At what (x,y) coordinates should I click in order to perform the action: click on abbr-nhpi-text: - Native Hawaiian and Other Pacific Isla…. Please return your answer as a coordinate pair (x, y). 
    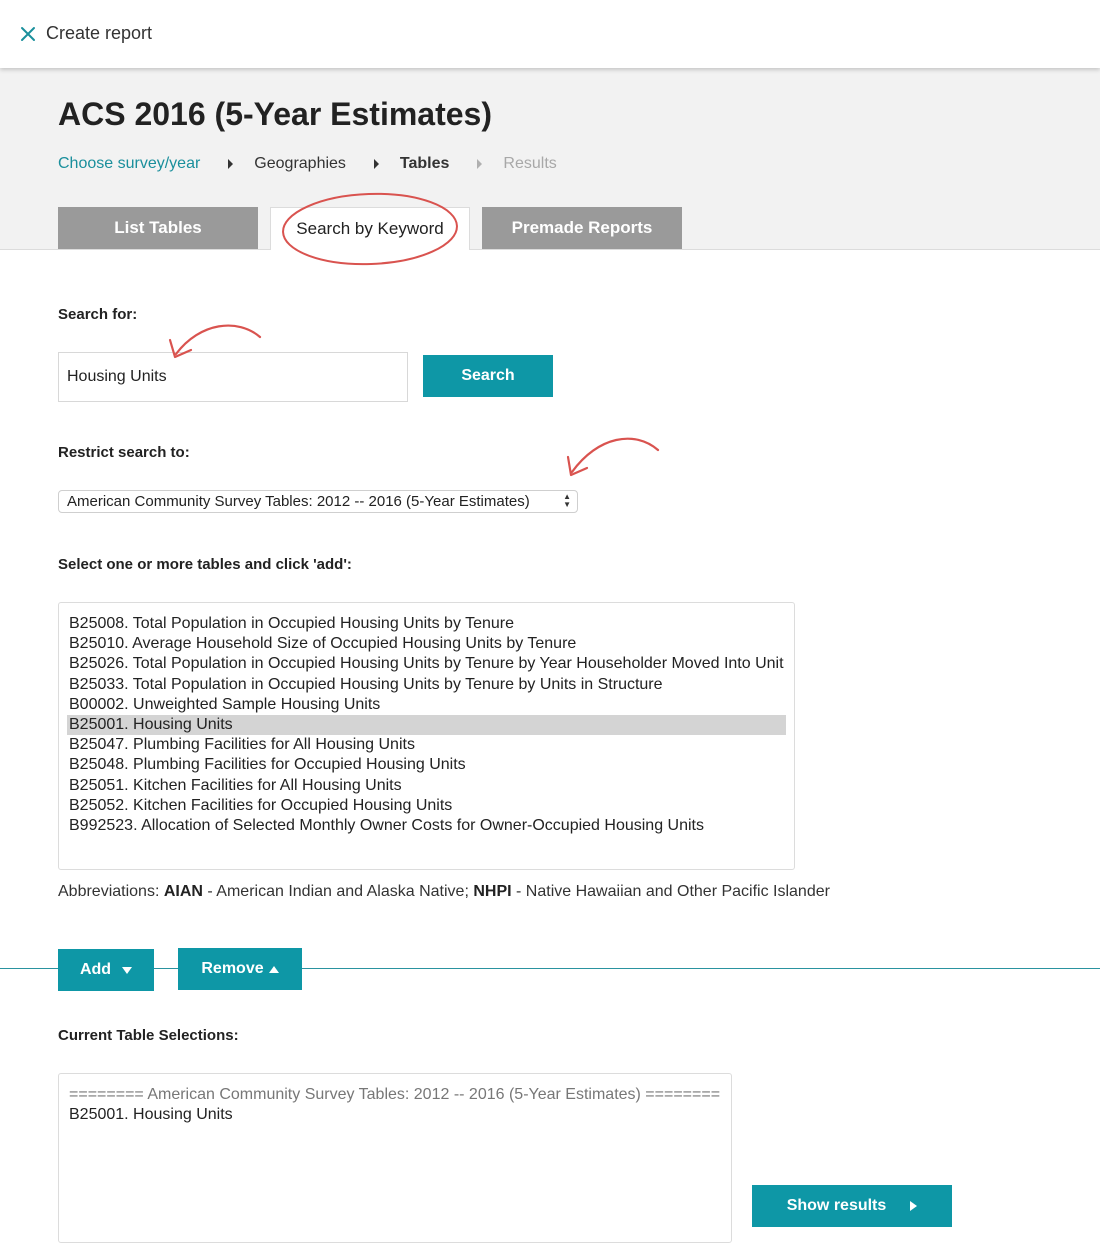
    Looking at the image, I should click on (673, 891).